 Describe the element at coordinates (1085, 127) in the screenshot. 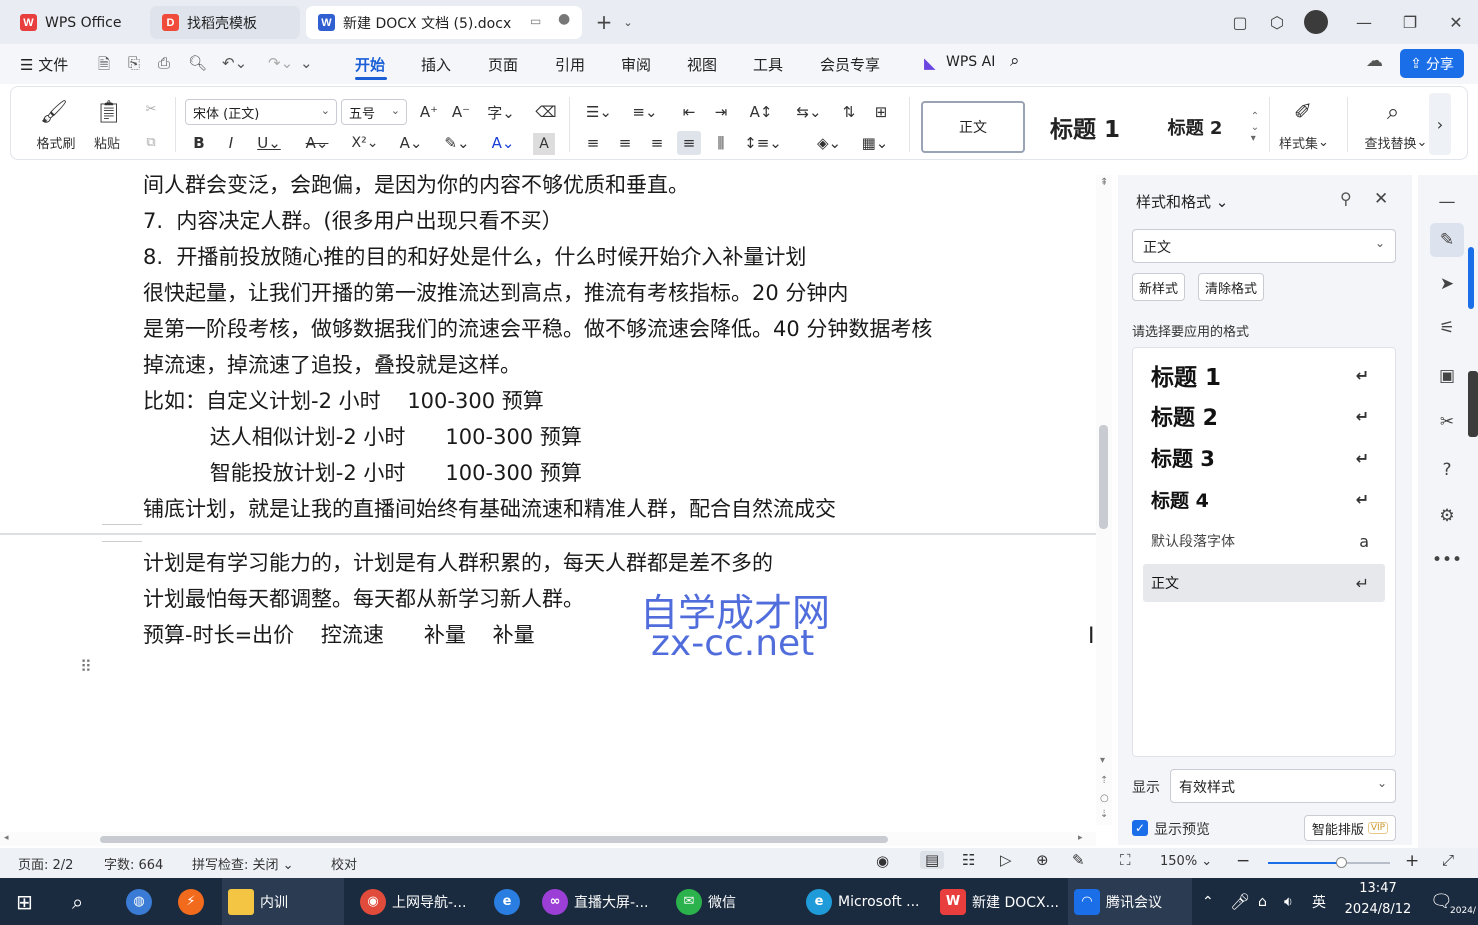

I see `style-heading-1: 标题 1` at that location.